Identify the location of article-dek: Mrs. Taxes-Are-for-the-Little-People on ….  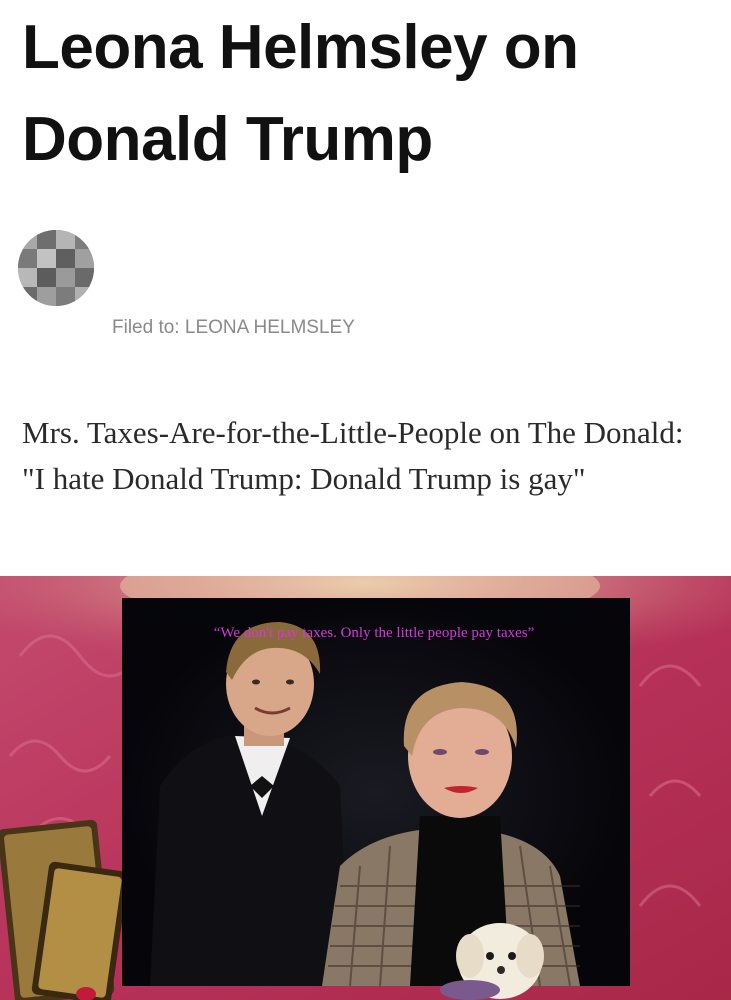
(353, 455).